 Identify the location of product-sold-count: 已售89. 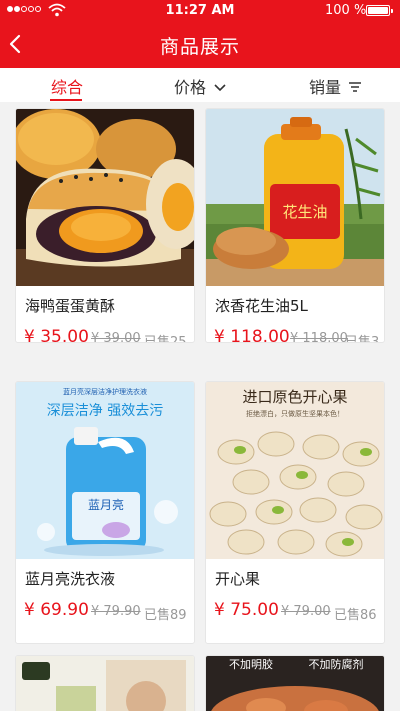
(165, 615).